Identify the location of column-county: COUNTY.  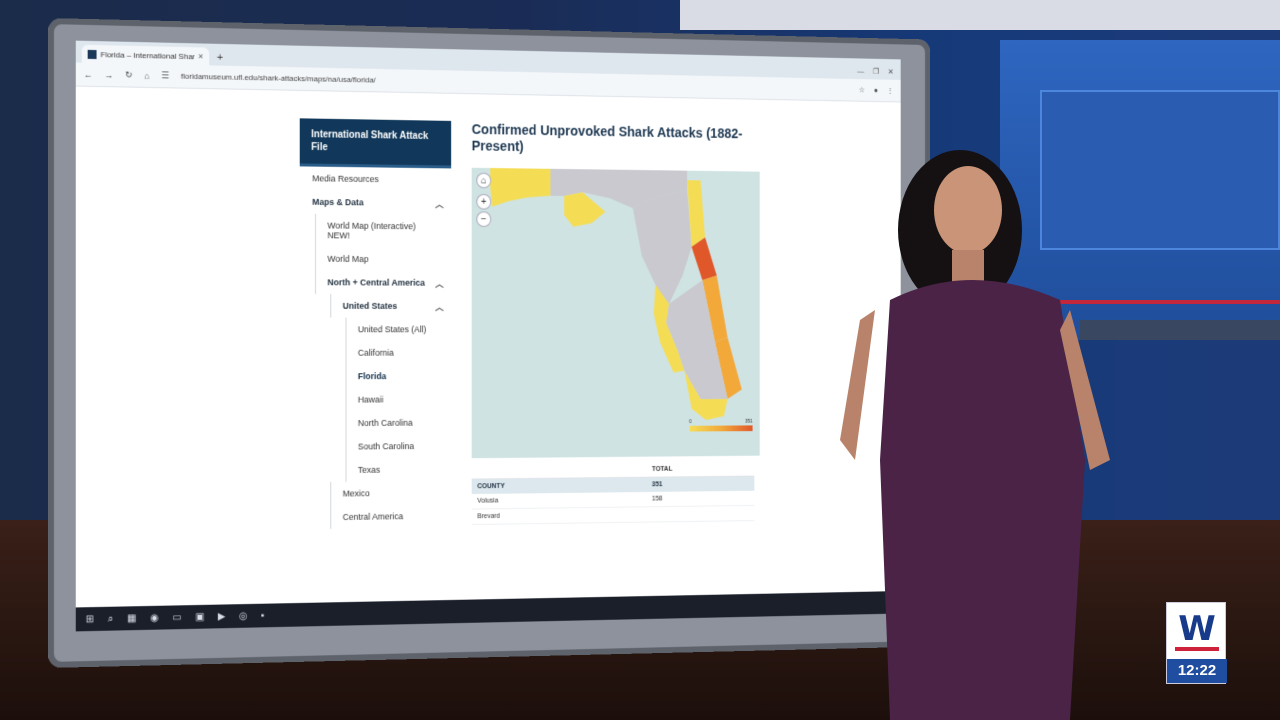
(564, 485).